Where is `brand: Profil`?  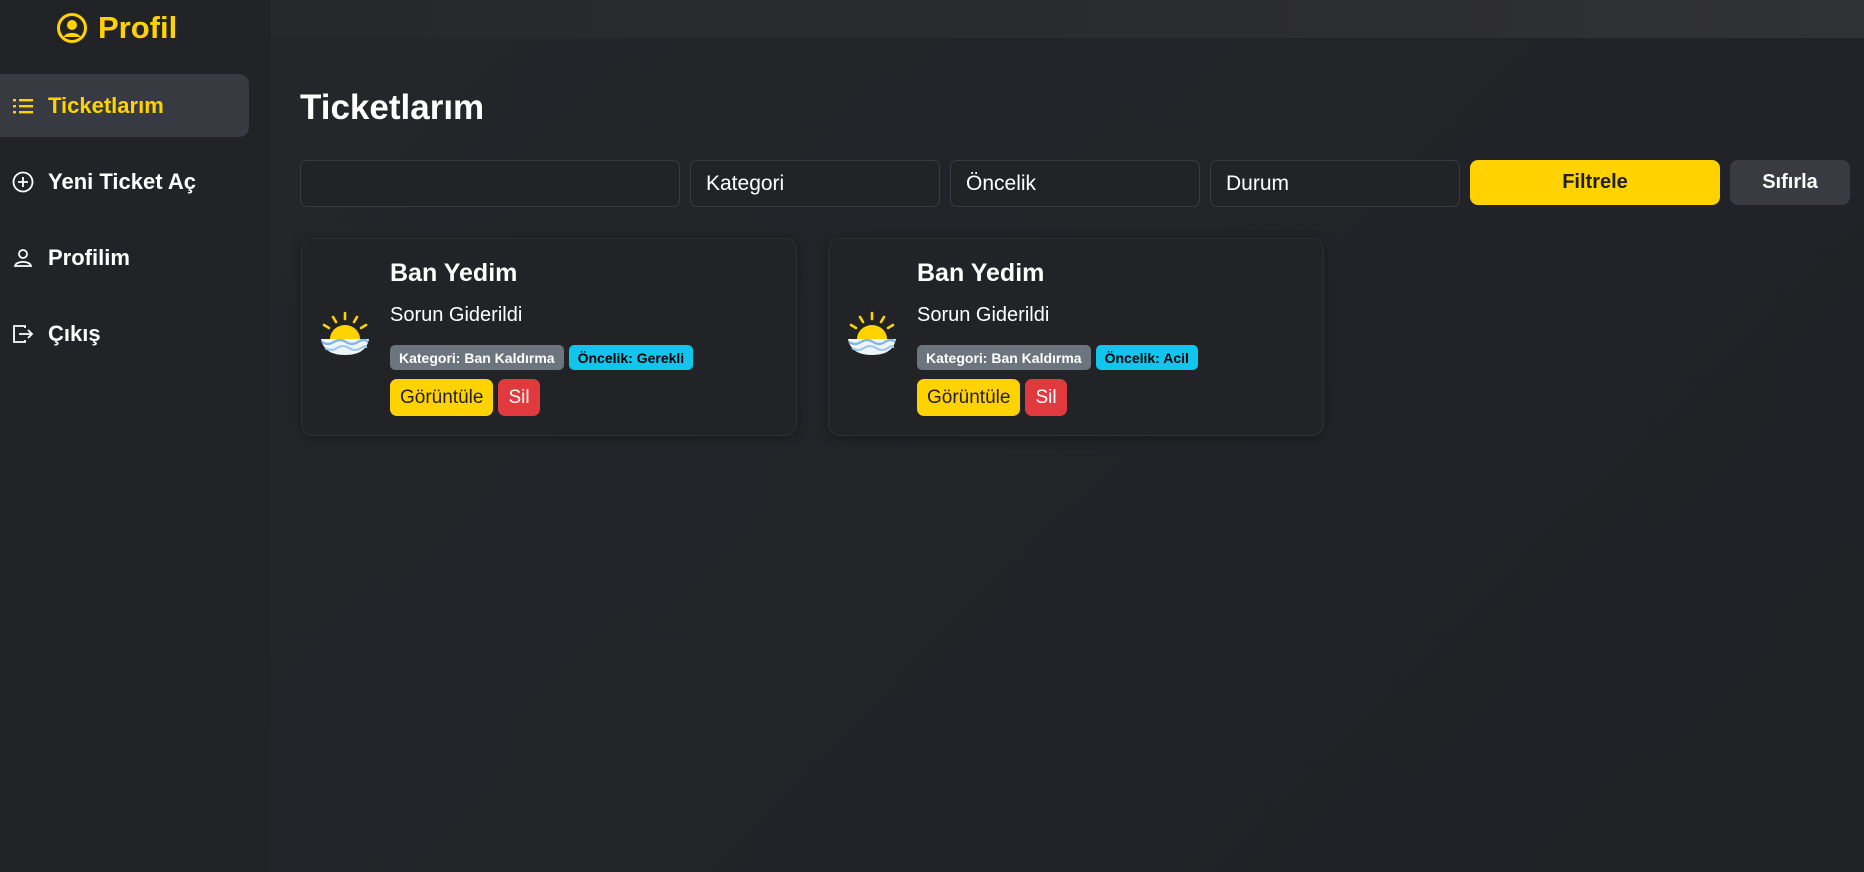 brand: Profil is located at coordinates (116, 28).